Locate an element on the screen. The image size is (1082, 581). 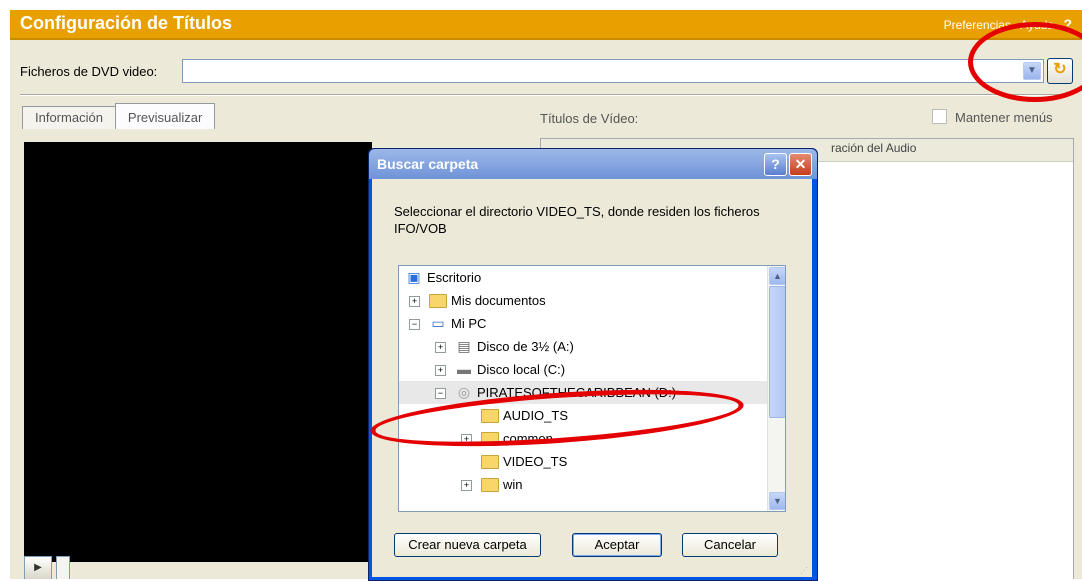
dvd-icon: ◎ is located at coordinates (464, 392).